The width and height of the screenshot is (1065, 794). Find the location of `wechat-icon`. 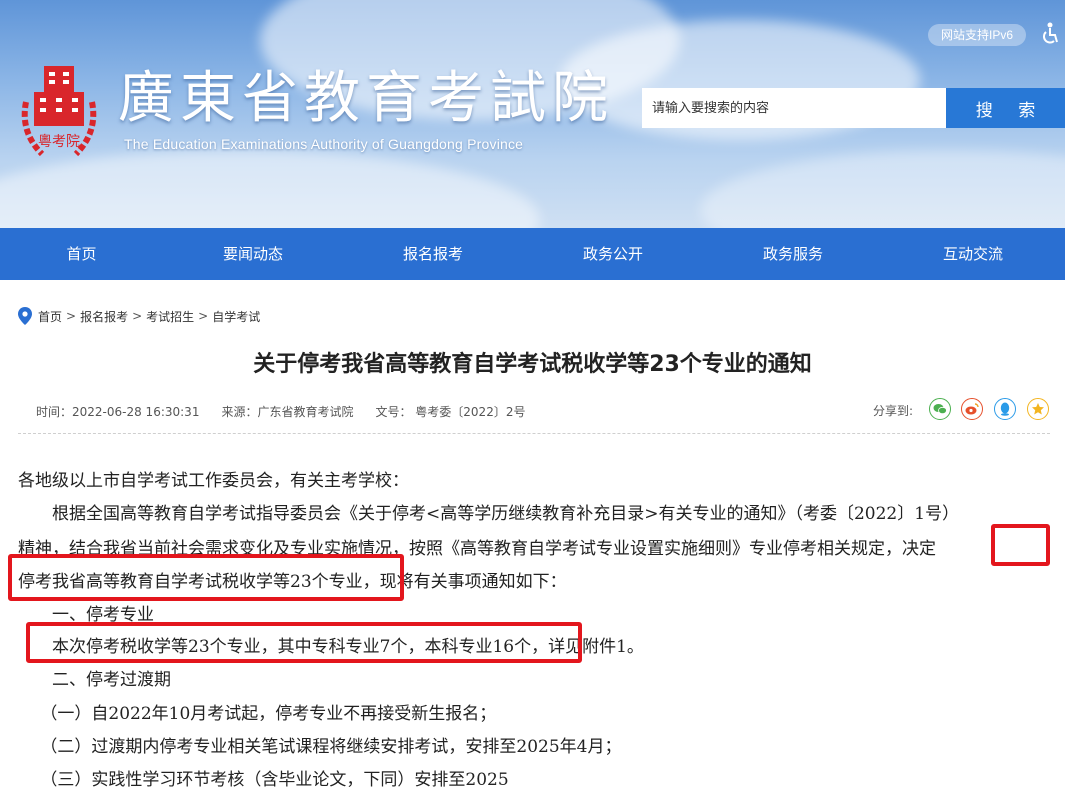

wechat-icon is located at coordinates (940, 409).